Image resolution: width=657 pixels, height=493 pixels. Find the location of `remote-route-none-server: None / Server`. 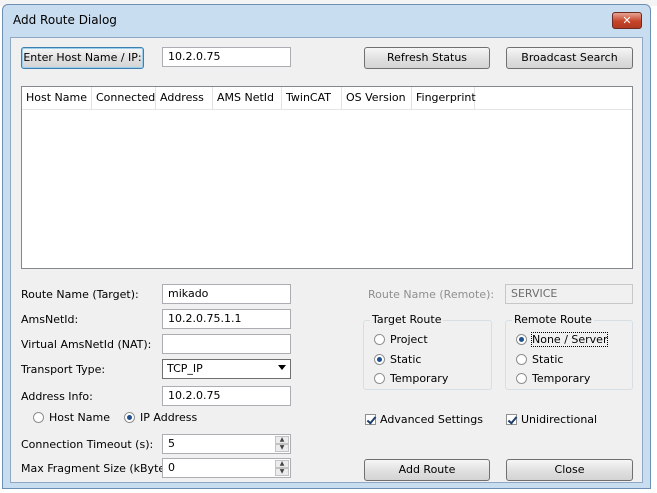

remote-route-none-server: None / Server is located at coordinates (562, 339).